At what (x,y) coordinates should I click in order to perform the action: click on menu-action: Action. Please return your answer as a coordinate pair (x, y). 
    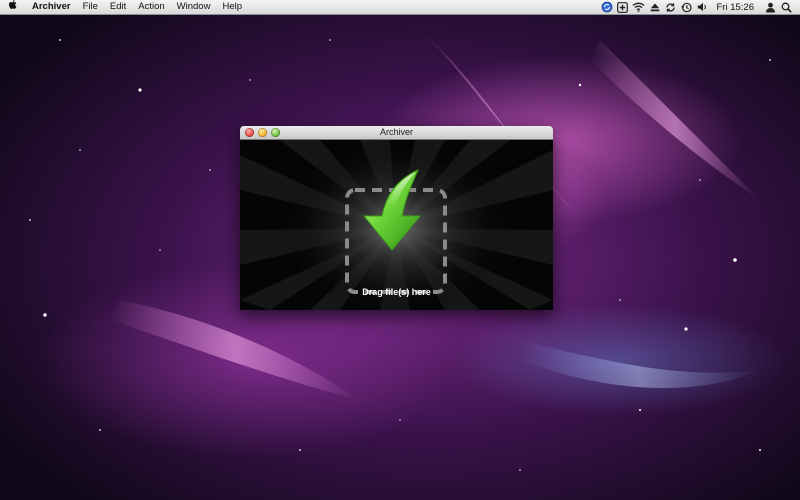
    Looking at the image, I should click on (151, 7).